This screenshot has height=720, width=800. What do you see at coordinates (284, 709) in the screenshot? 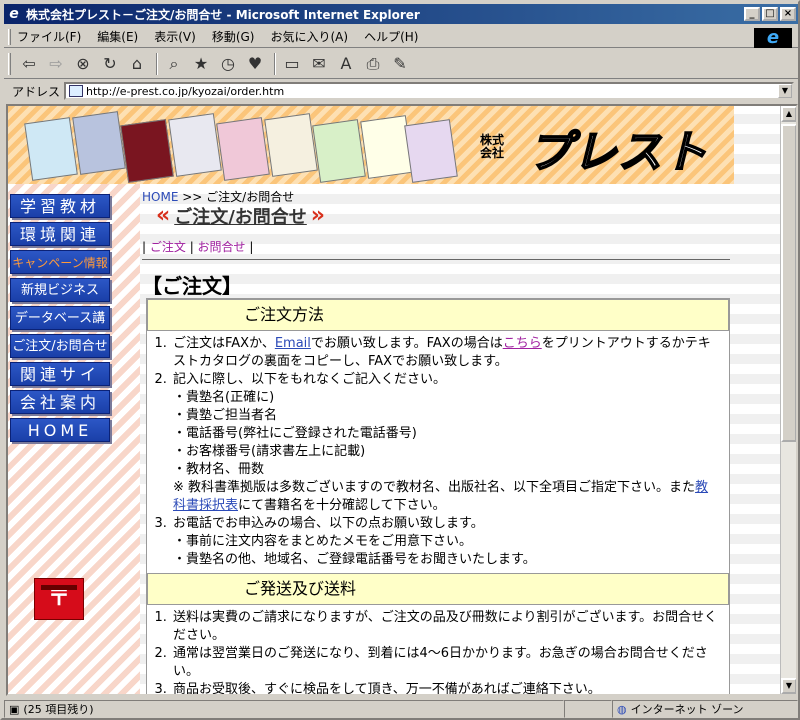
I see `status-text-cell: ▣ (25 項目残り)` at bounding box center [284, 709].